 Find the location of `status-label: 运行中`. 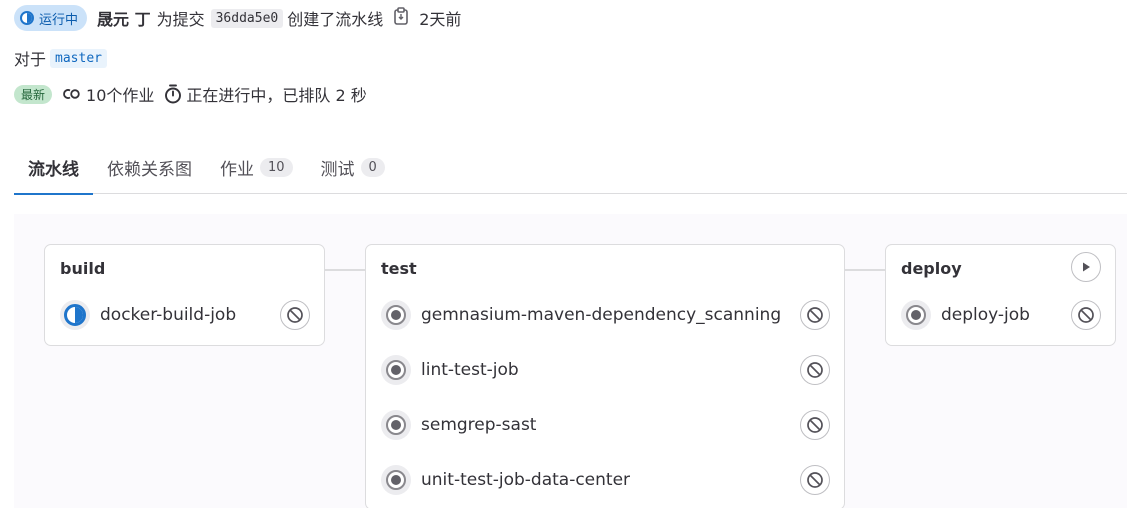

status-label: 运行中 is located at coordinates (59, 20).